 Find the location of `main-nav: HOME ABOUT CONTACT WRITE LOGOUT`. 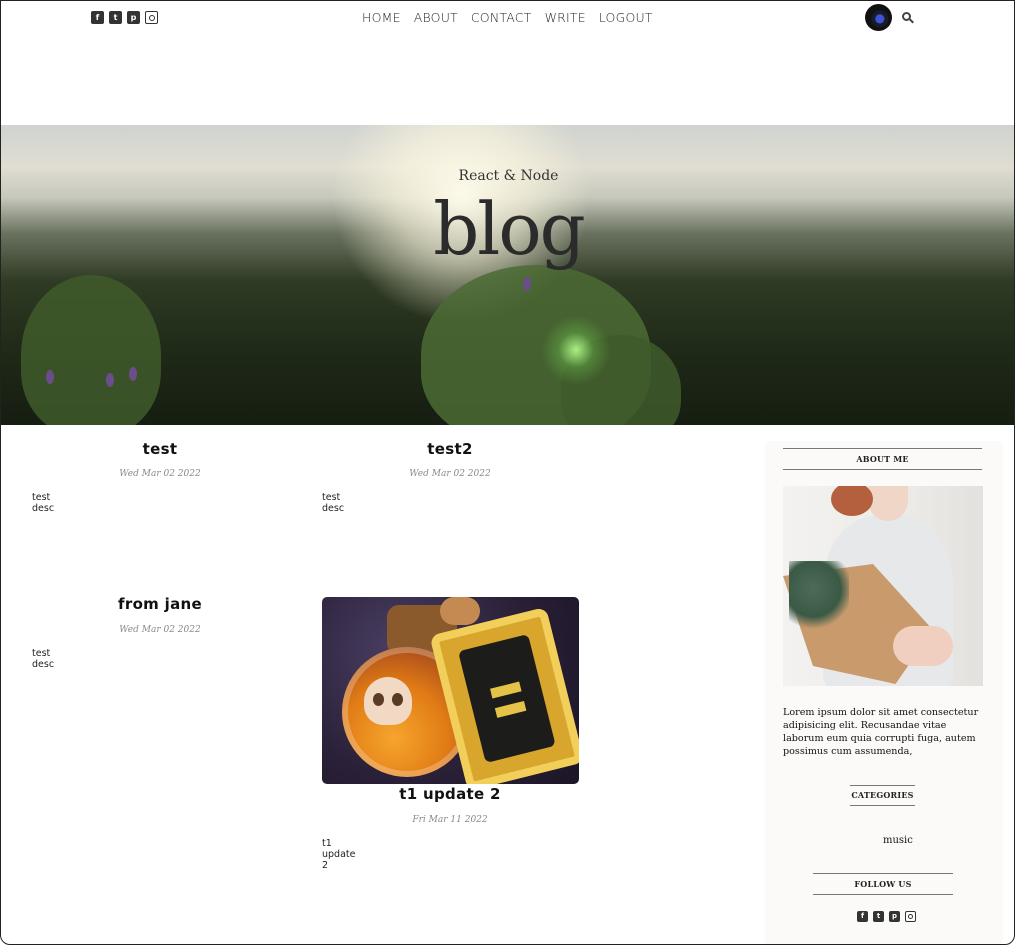

main-nav: HOME ABOUT CONTACT WRITE LOGOUT is located at coordinates (507, 17).